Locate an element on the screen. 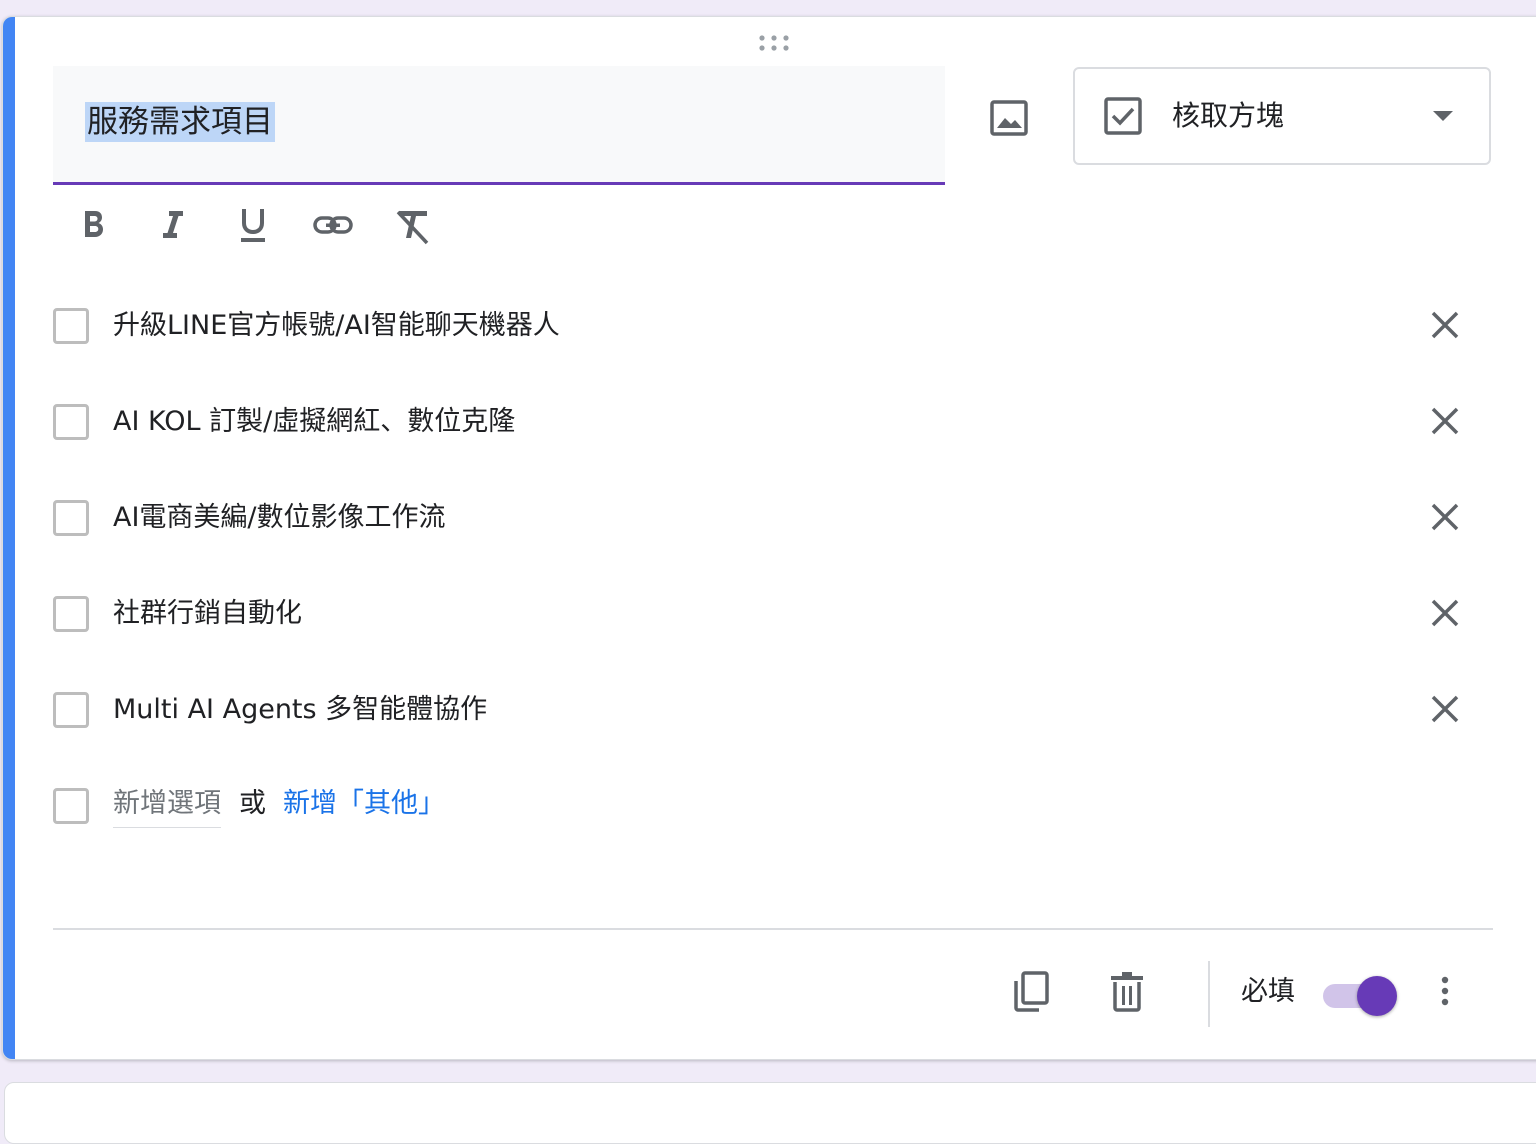 Image resolution: width=1536 pixels, height=1144 pixels. bold-button is located at coordinates (93, 225).